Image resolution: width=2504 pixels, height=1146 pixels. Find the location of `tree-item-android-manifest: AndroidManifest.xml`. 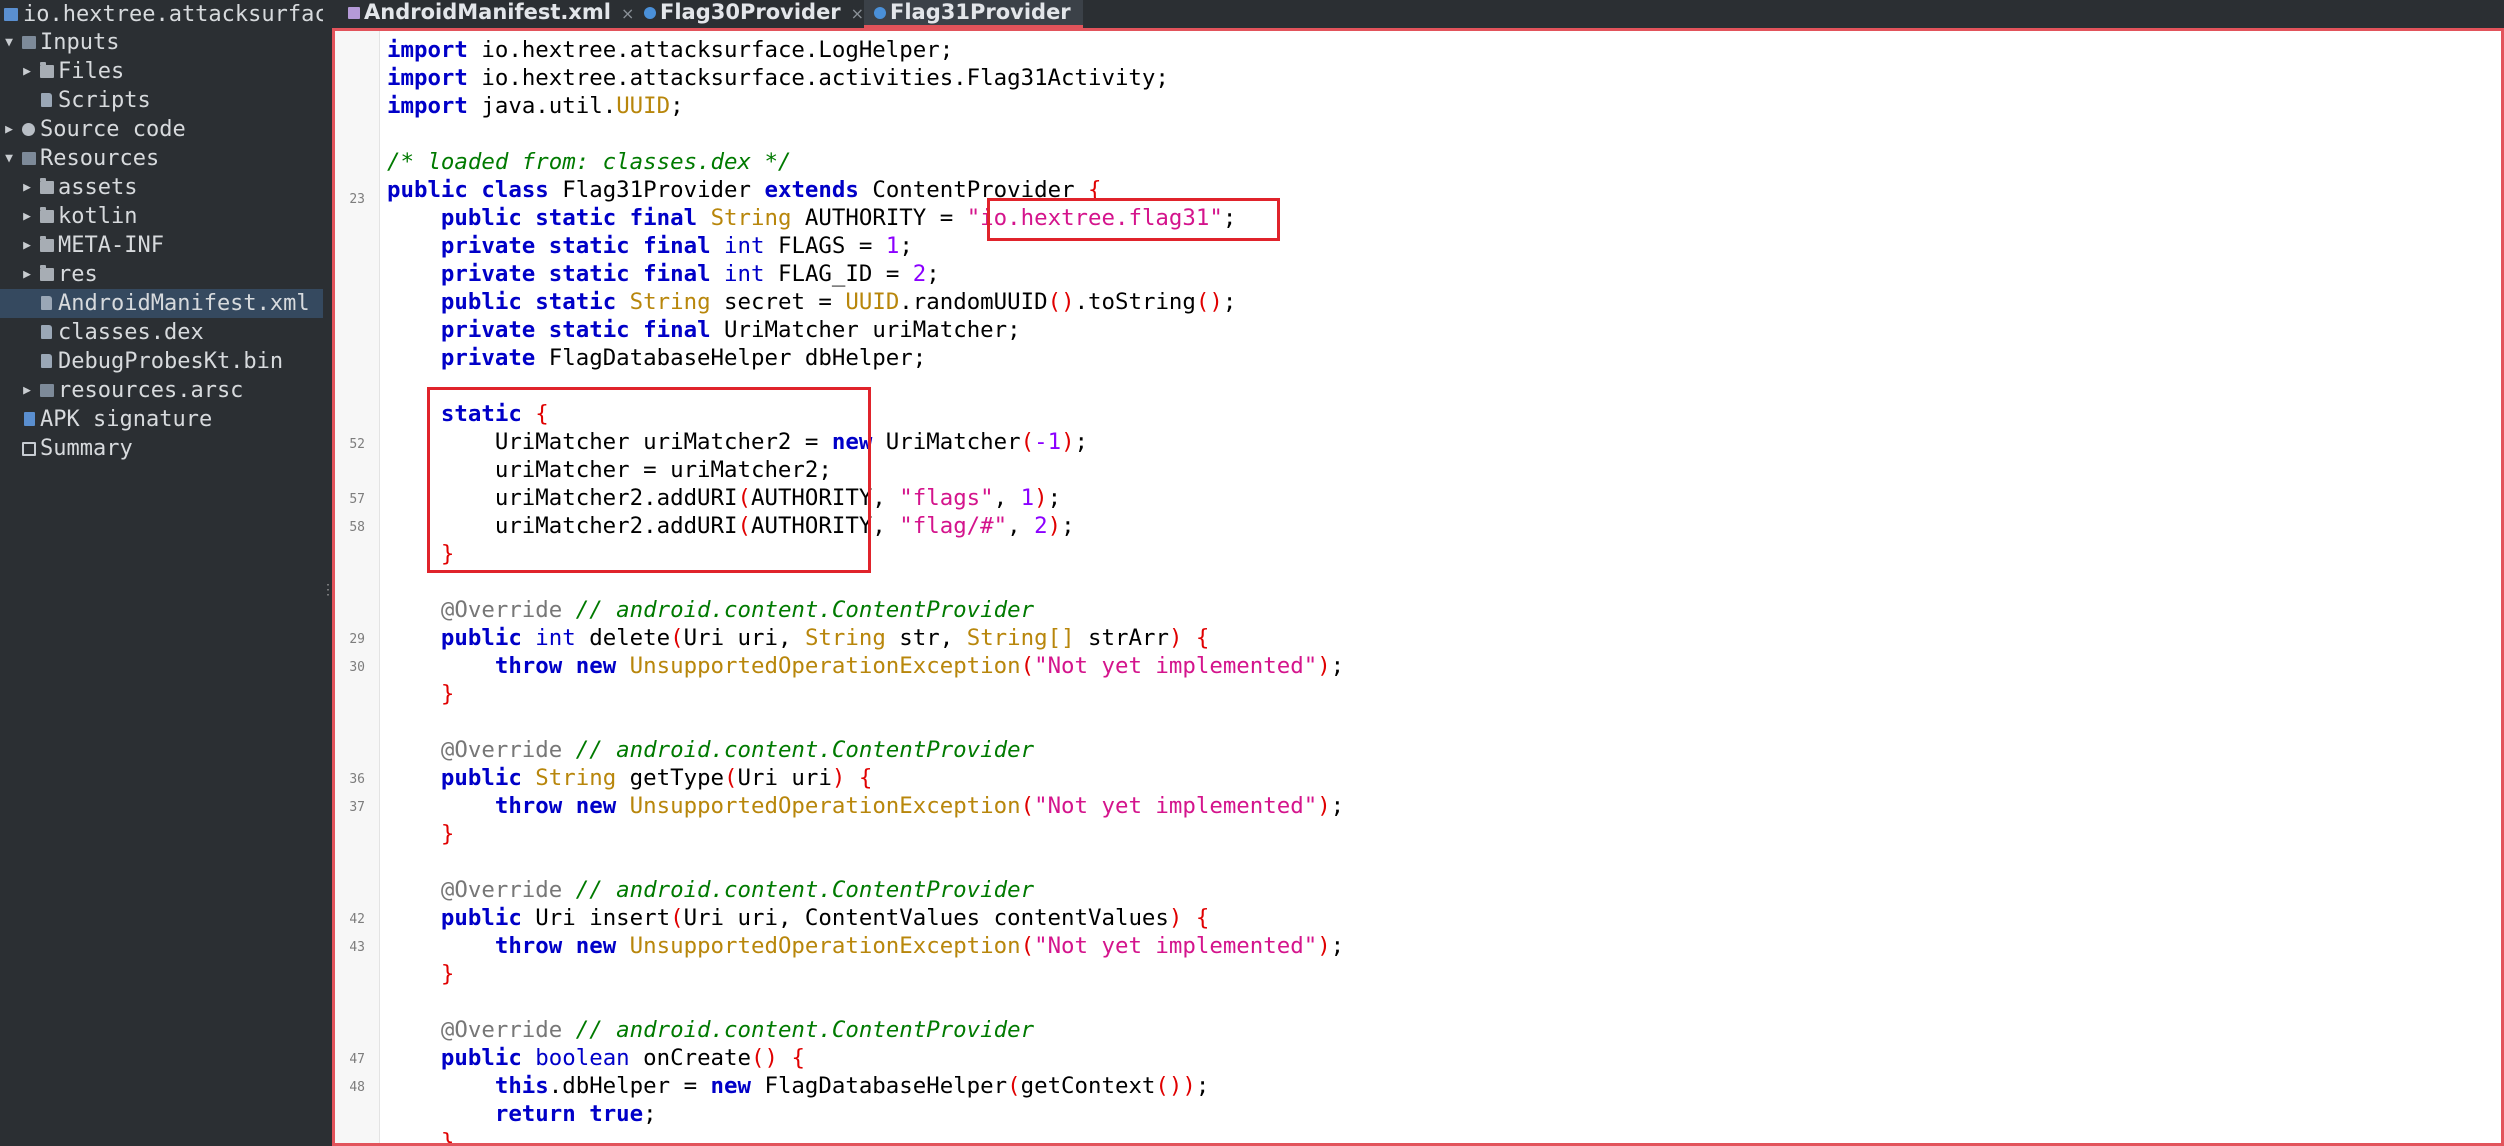

tree-item-android-manifest: AndroidManifest.xml is located at coordinates (161, 303).